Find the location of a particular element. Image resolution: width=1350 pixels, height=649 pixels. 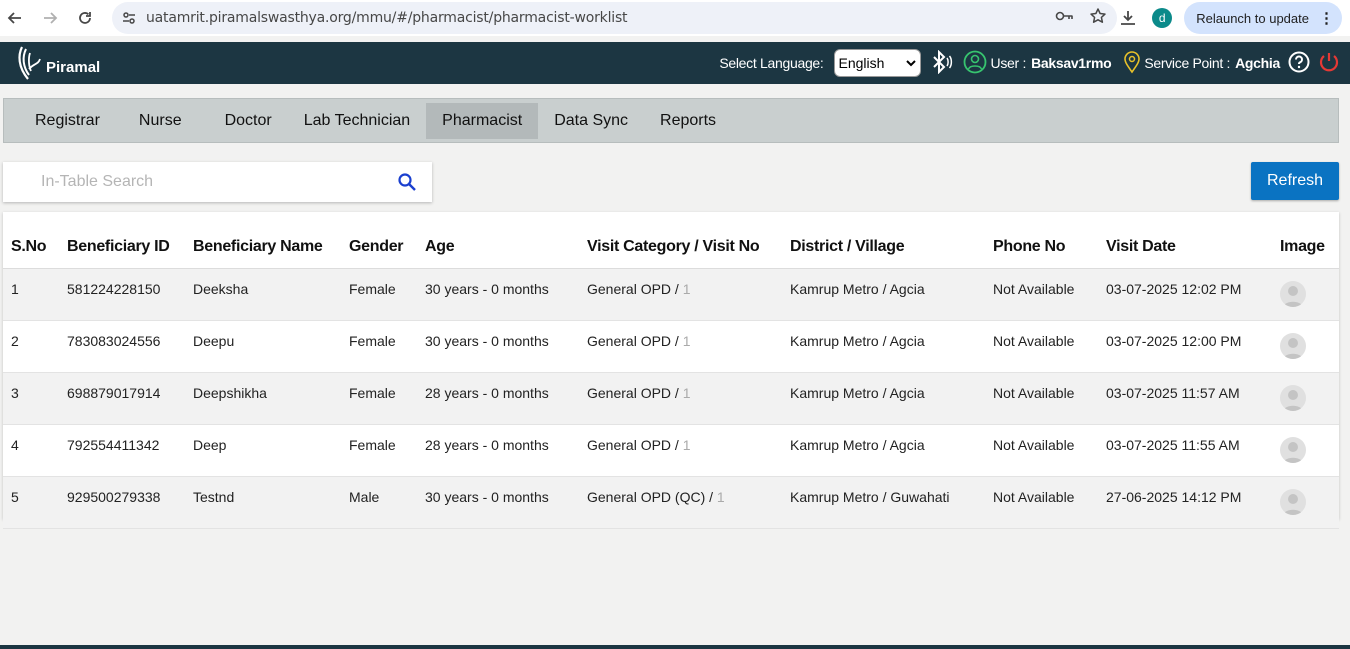

help-icon is located at coordinates (1299, 63).